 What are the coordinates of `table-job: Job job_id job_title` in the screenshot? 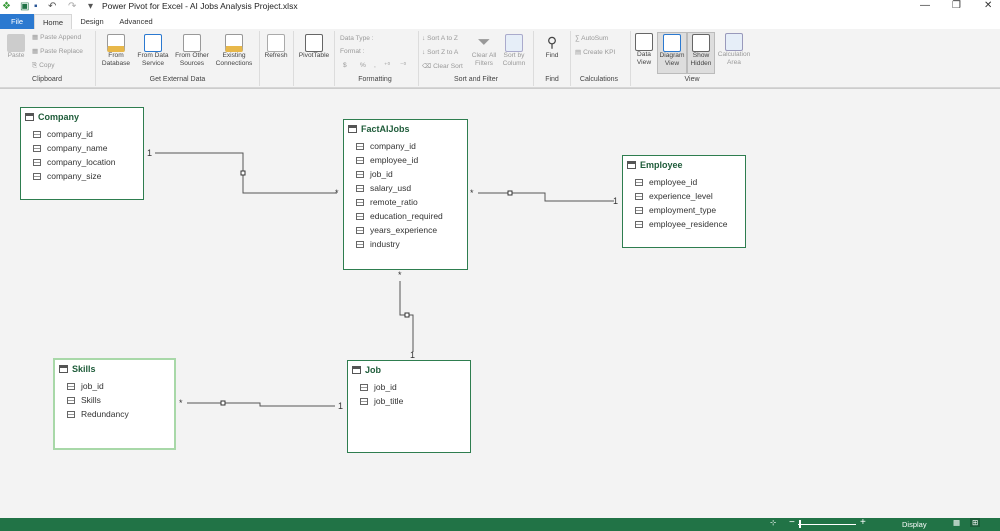 It's located at (409, 406).